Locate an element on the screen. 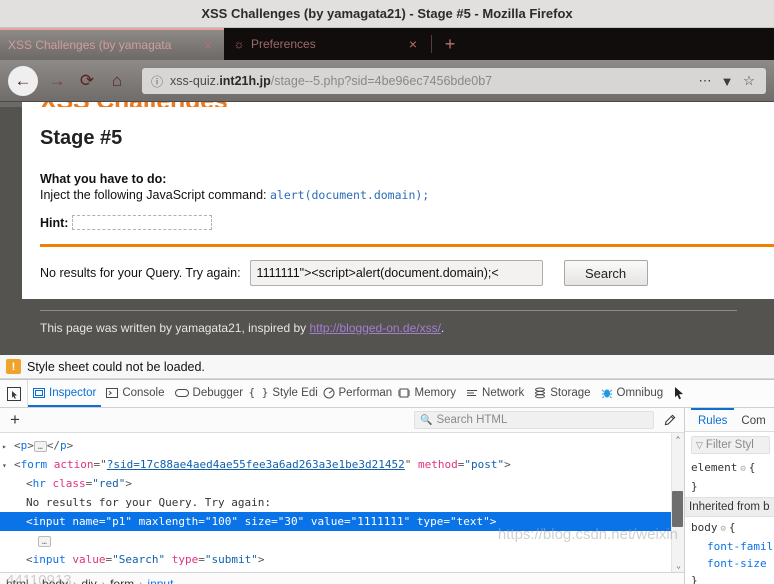 This screenshot has width=774, height=584. devtools-tab-label: Style Editor is located at coordinates (295, 392).